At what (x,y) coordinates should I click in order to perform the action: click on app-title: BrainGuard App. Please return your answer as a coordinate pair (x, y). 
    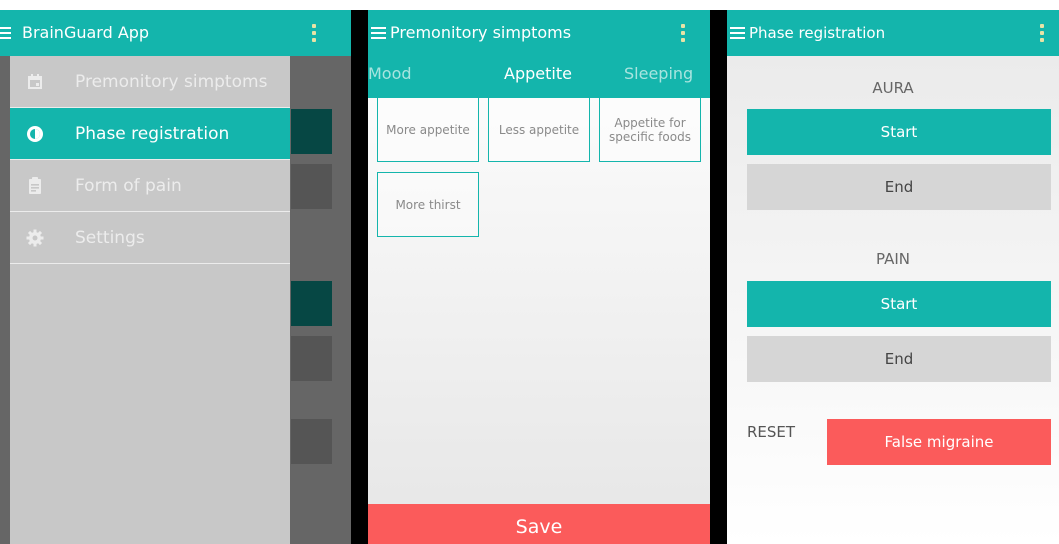
    Looking at the image, I should click on (86, 32).